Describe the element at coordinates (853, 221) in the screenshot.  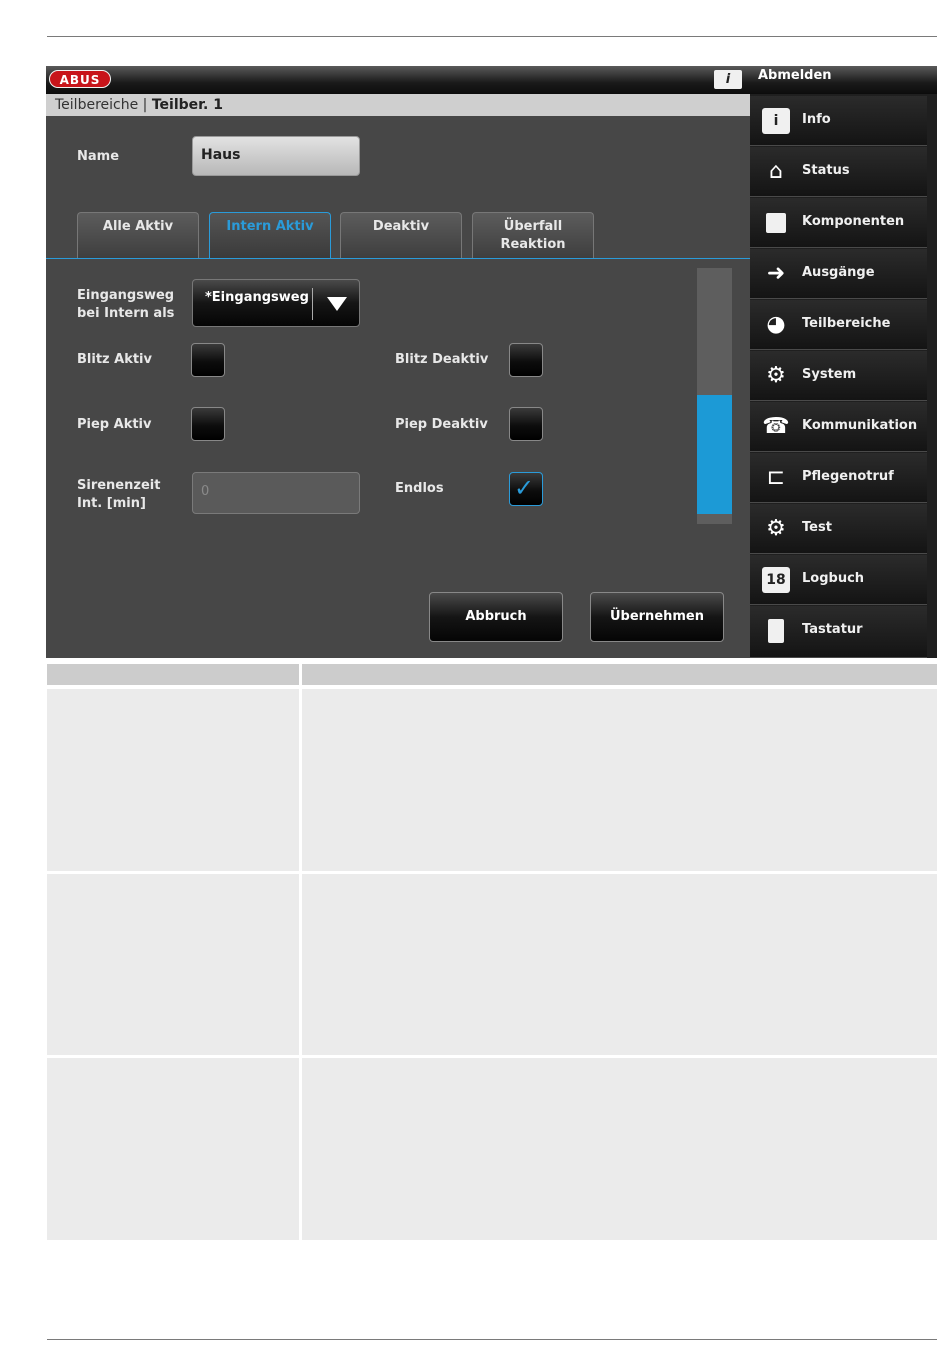
I see `sidebar-item-label: Komponenten` at that location.